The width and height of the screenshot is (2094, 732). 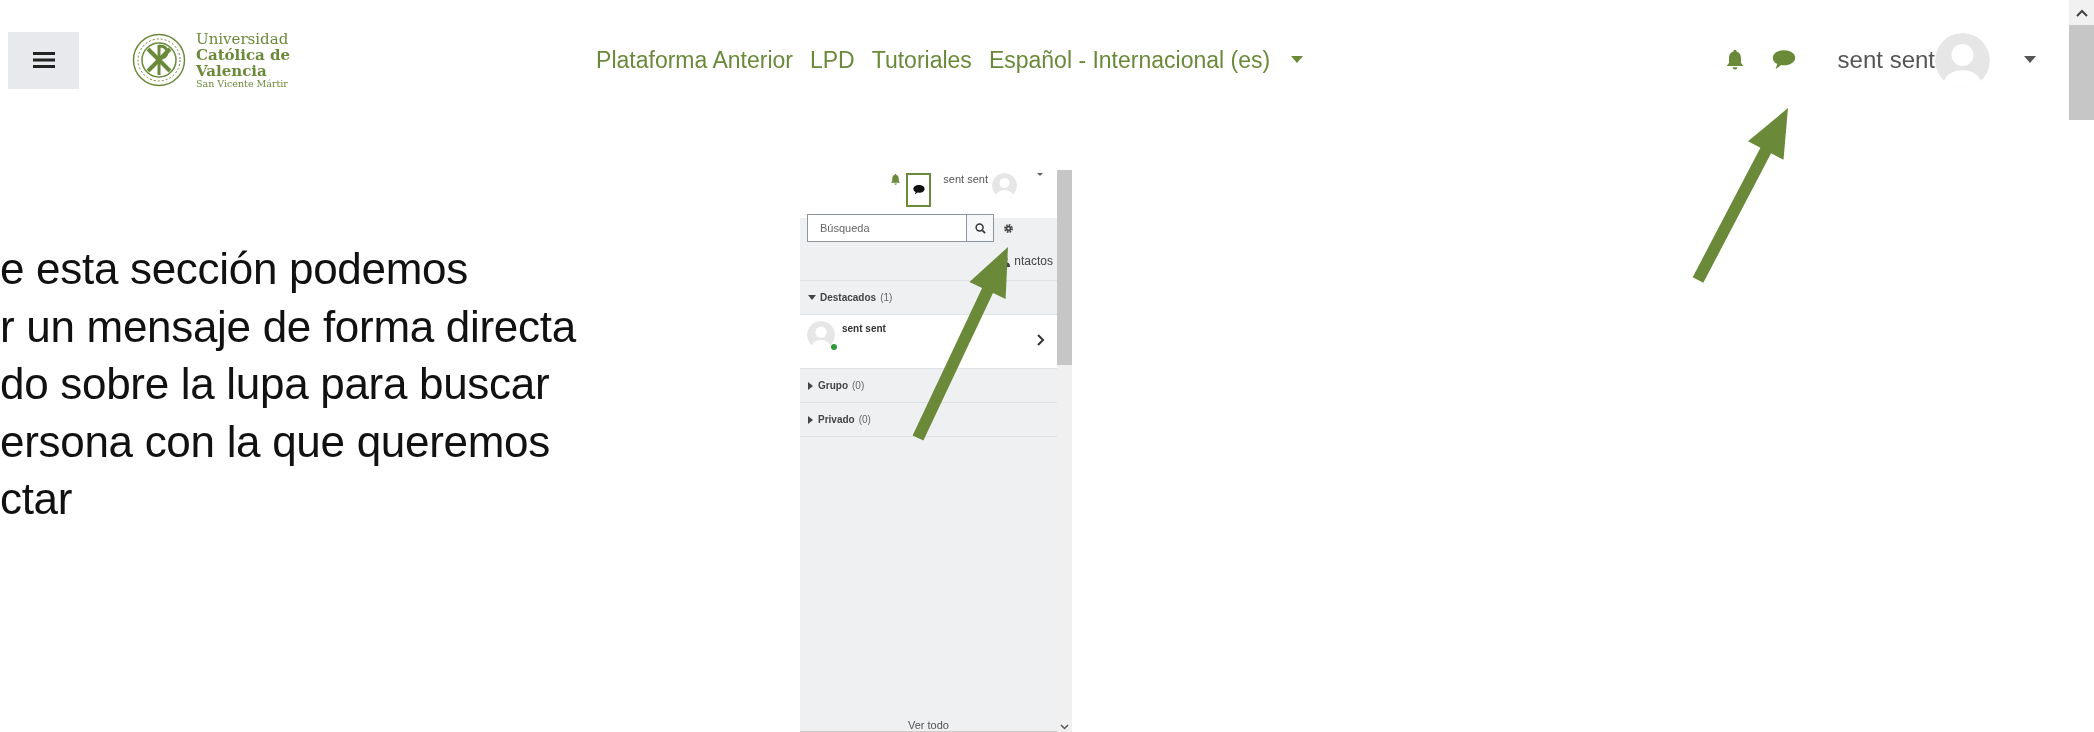 I want to click on contact-row: sent sent, so click(x=928, y=342).